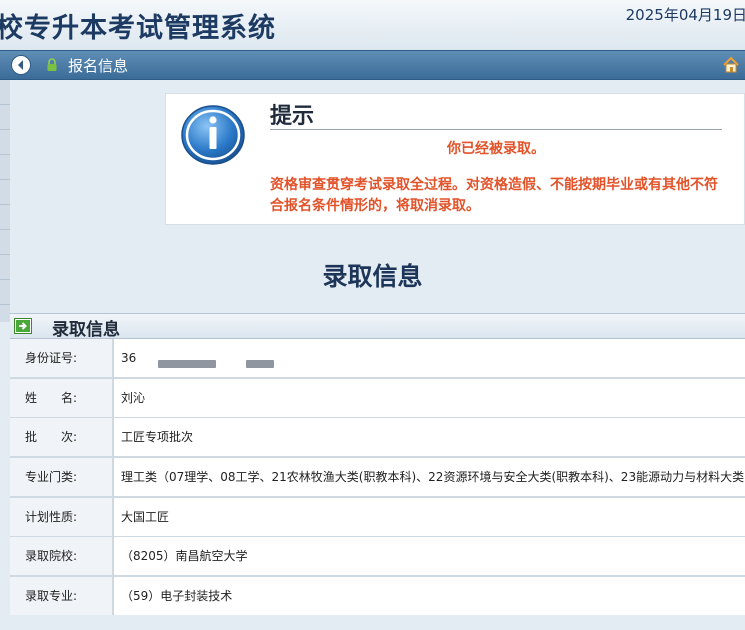 This screenshot has height=630, width=745. I want to click on green-arrow-icon, so click(23, 328).